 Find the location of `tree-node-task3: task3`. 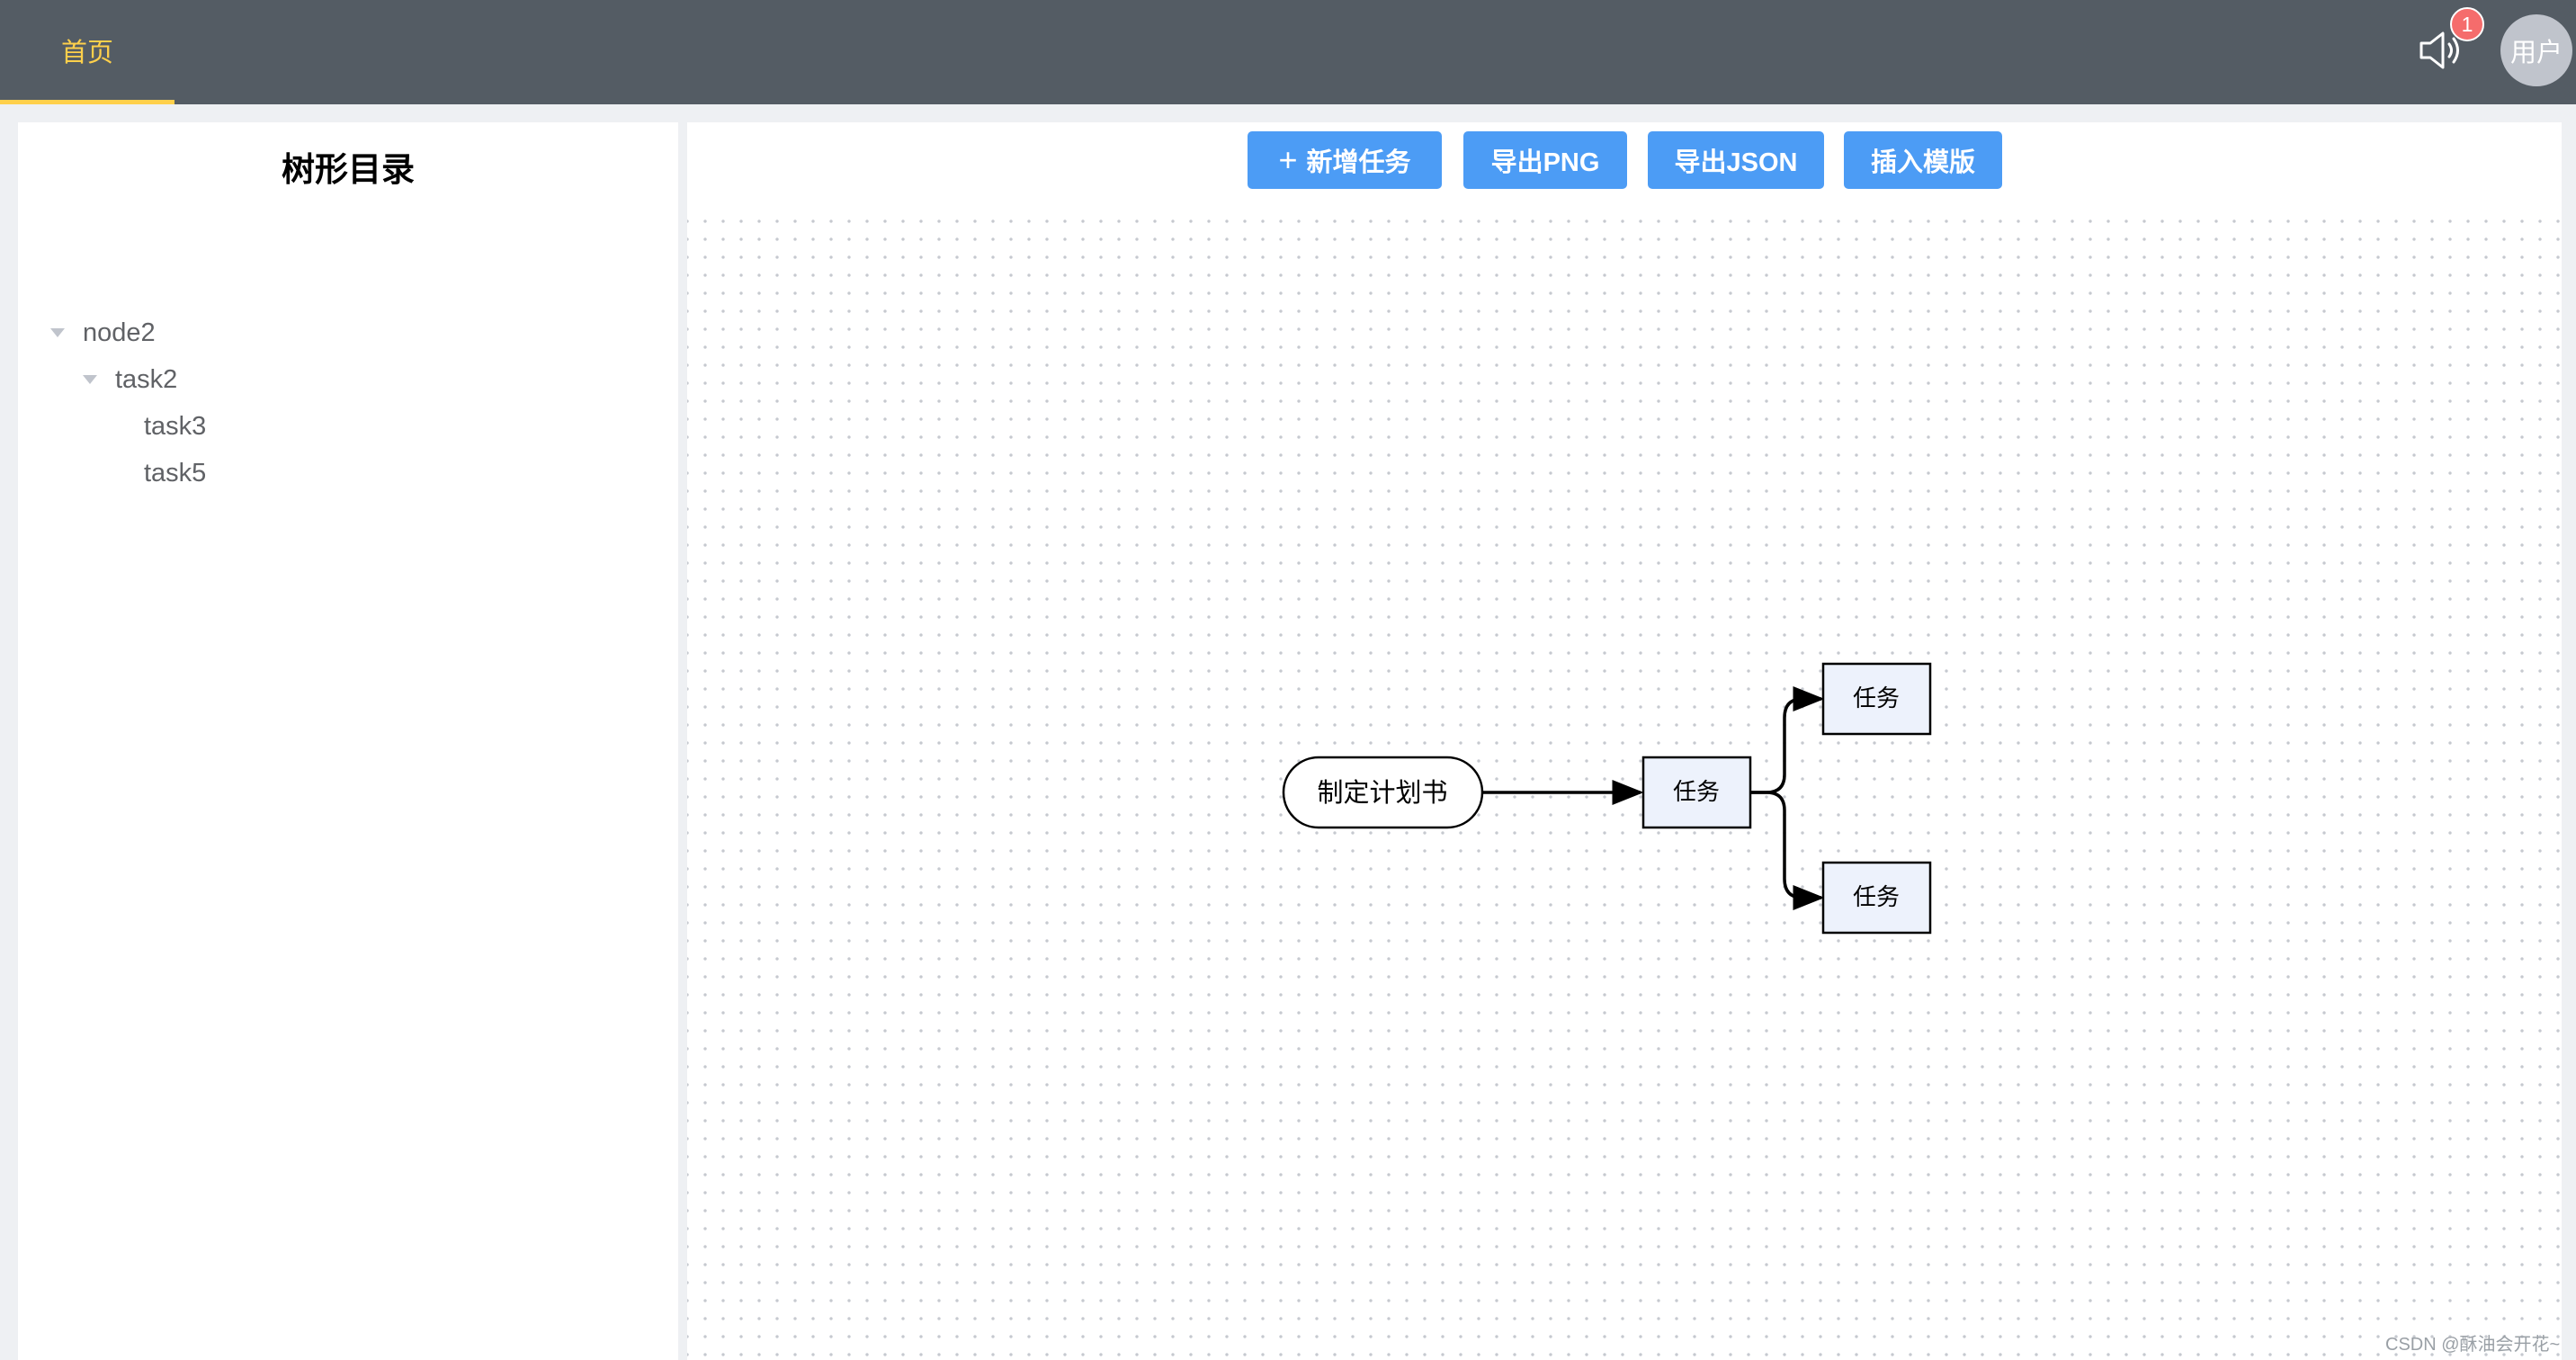

tree-node-task3: task3 is located at coordinates (175, 426).